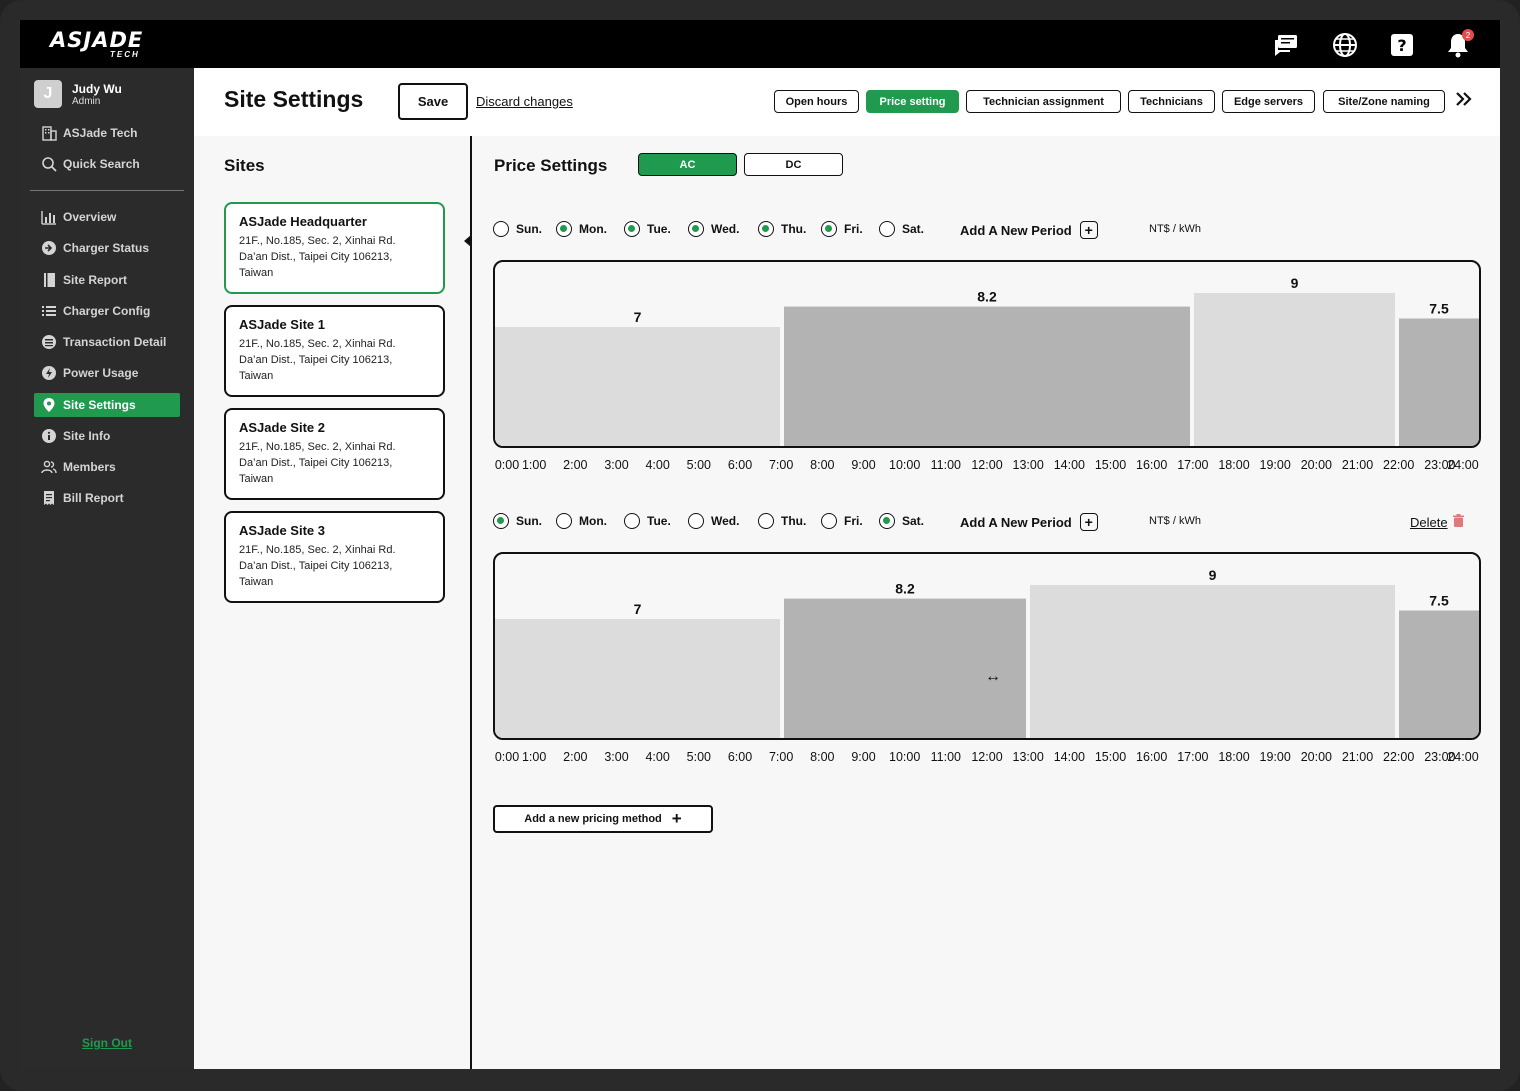 This screenshot has height=1091, width=1520. What do you see at coordinates (1459, 44) in the screenshot?
I see `bell-icon: 2` at bounding box center [1459, 44].